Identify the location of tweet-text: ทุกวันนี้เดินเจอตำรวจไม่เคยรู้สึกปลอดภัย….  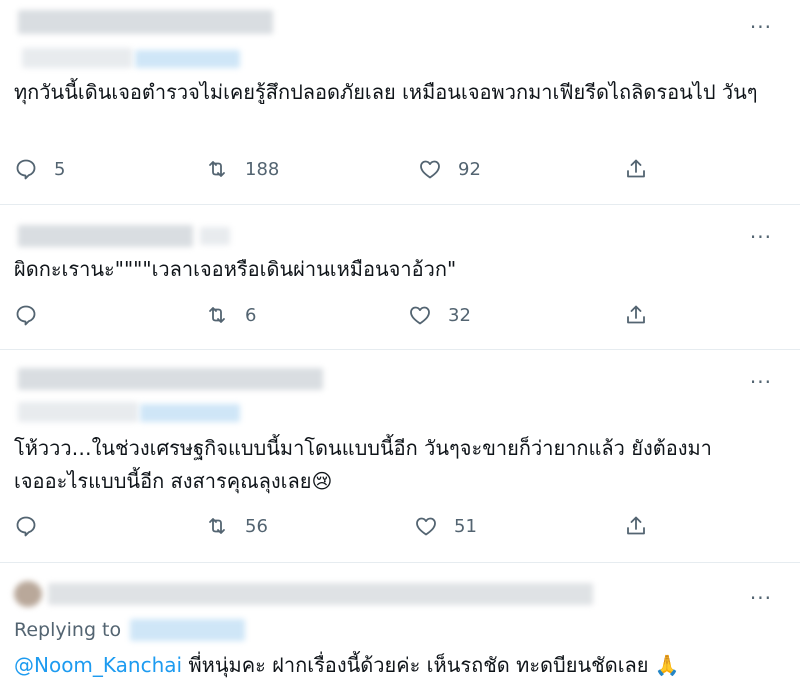
(386, 92).